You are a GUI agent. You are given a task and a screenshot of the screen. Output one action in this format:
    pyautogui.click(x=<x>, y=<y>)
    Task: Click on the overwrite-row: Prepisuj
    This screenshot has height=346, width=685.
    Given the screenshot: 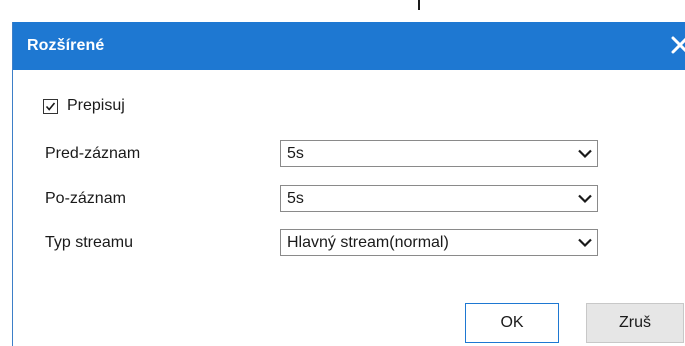 What is the action you would take?
    pyautogui.click(x=84, y=106)
    